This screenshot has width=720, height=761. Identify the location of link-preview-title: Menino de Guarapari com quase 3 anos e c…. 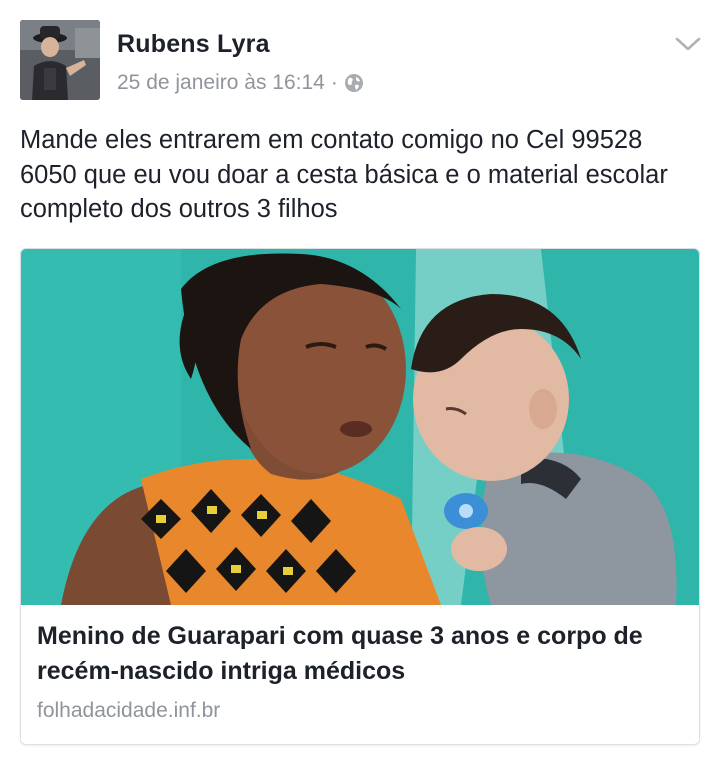
(362, 654).